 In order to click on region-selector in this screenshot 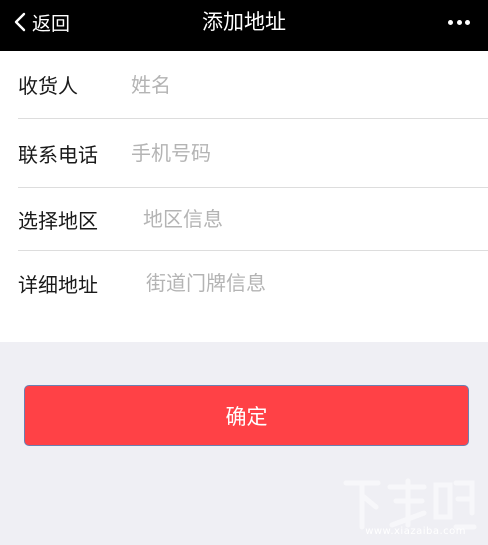, I will do `click(293, 219)`.